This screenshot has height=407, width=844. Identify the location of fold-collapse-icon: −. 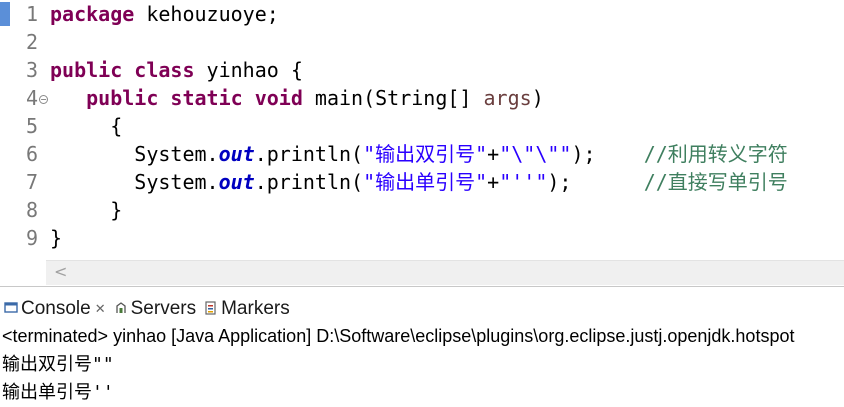
(43, 99).